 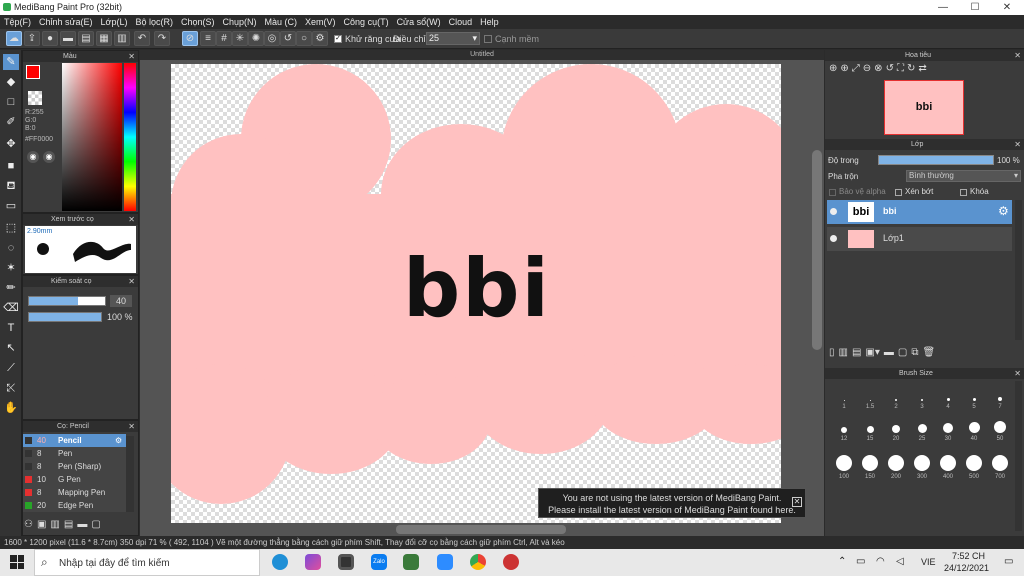 What do you see at coordinates (1007, 7) in the screenshot?
I see `close-button: ✕` at bounding box center [1007, 7].